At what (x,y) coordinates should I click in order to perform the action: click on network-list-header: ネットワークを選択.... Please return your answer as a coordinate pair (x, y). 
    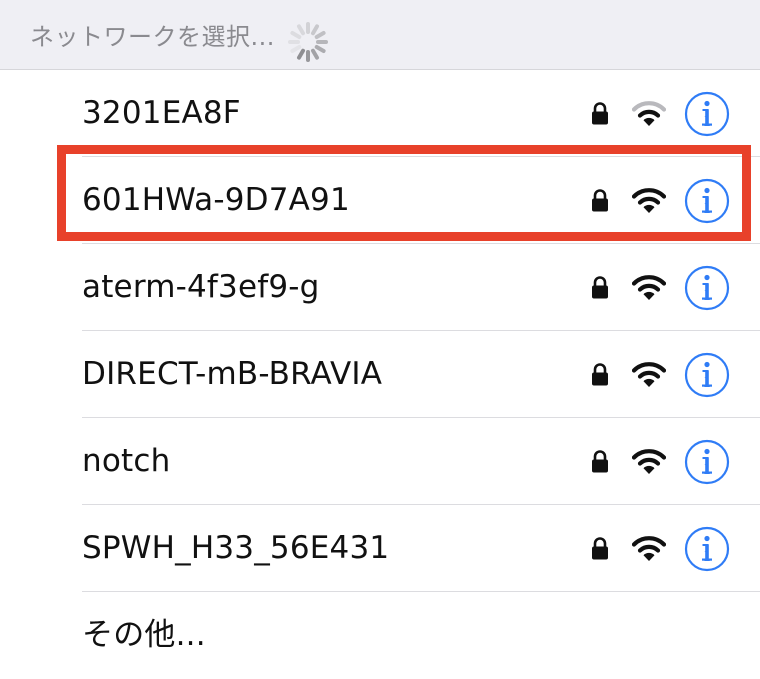
    Looking at the image, I should click on (380, 35).